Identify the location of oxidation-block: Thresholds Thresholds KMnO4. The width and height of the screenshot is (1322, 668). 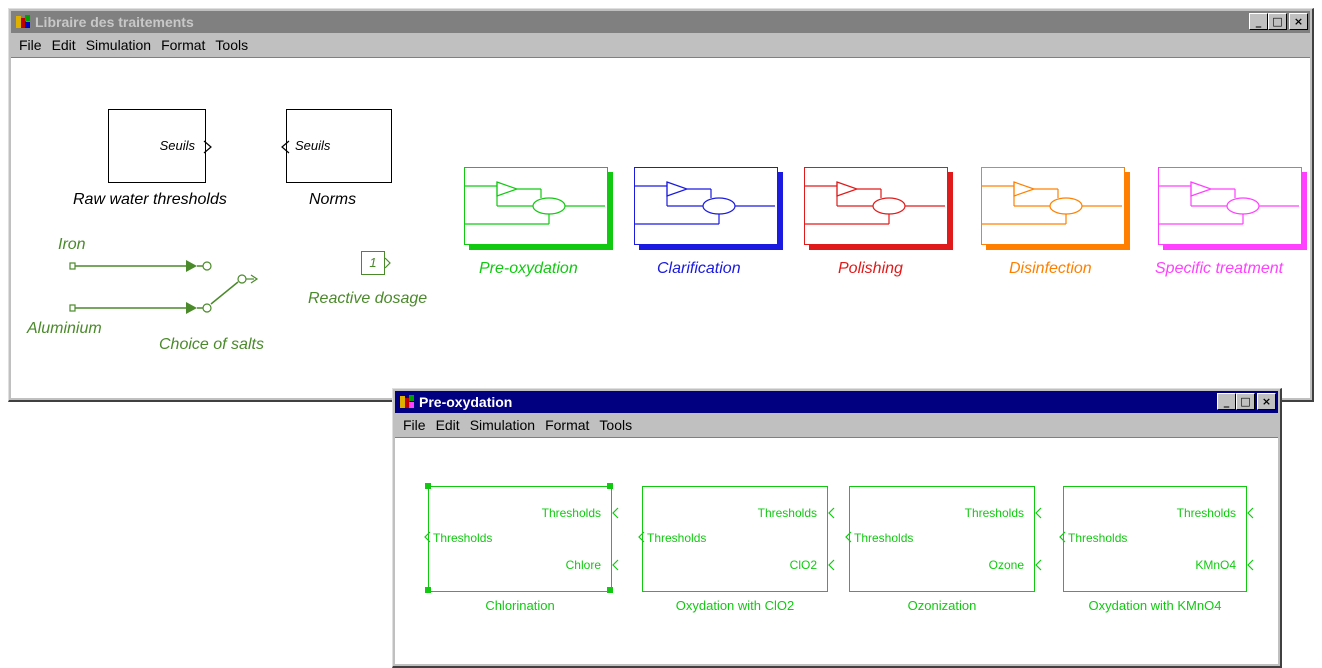
(1156, 539).